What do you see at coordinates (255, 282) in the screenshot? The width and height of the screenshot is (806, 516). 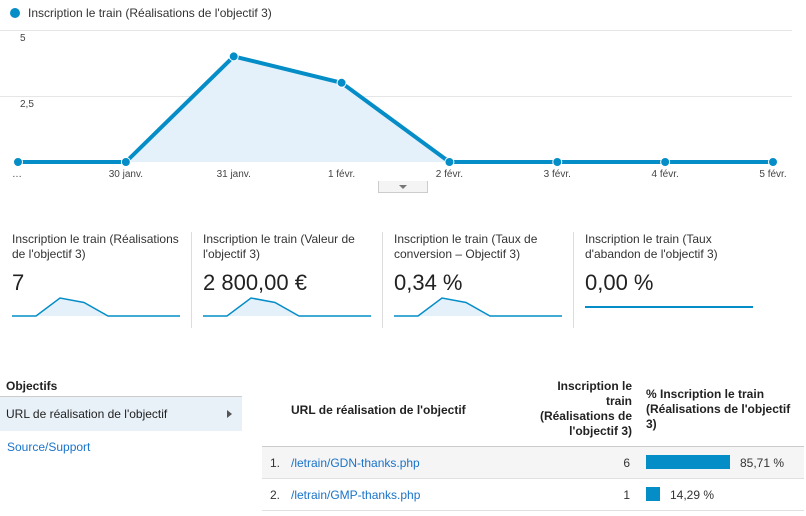 I see `scorecard-value: 2 800,00 €` at bounding box center [255, 282].